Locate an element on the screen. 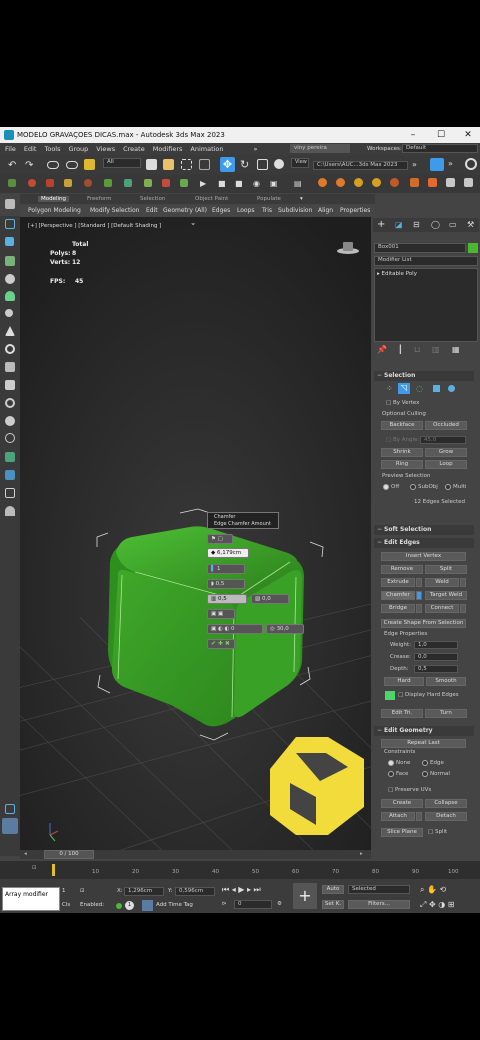 Image resolution: width=480 pixels, height=1040 pixels. subtab-edges: Edges is located at coordinates (221, 210).